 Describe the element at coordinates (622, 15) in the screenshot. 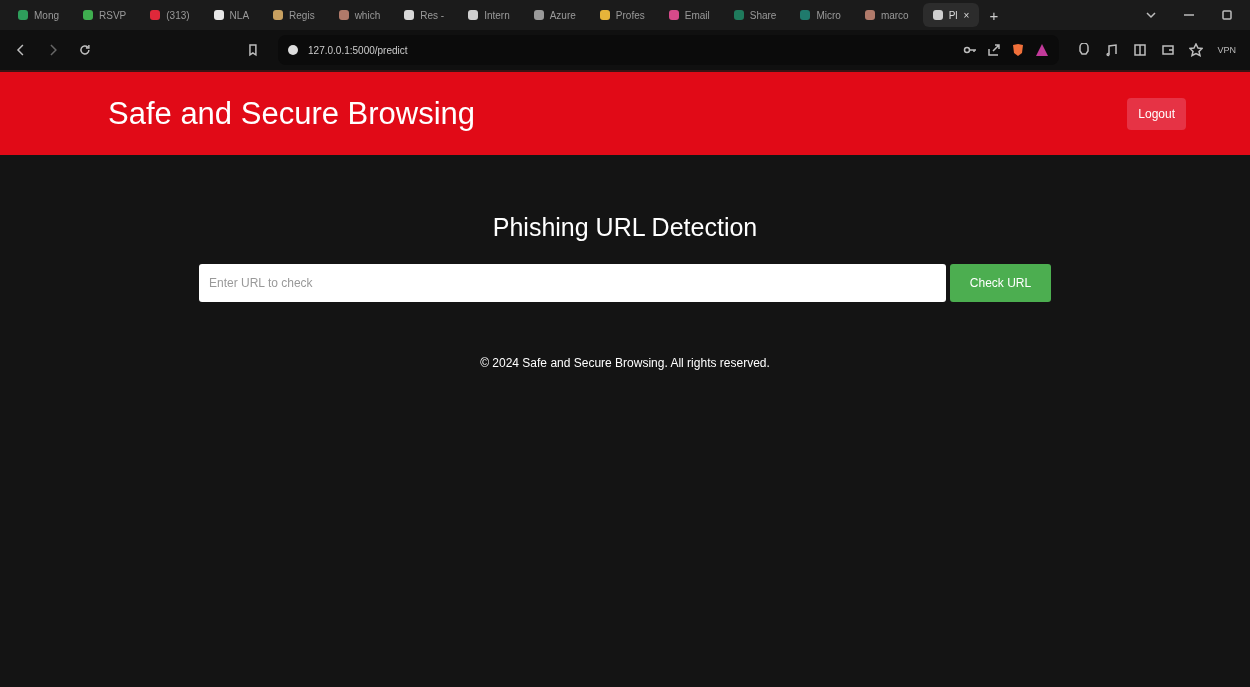

I see `browser-tab: Profes` at that location.